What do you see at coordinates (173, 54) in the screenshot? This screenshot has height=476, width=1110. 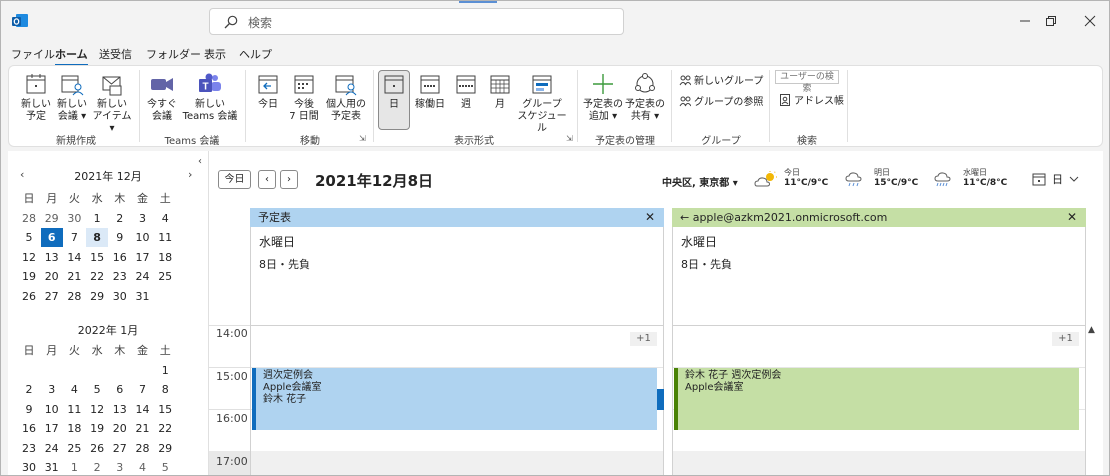 I see `menu-folder: フォルダー` at bounding box center [173, 54].